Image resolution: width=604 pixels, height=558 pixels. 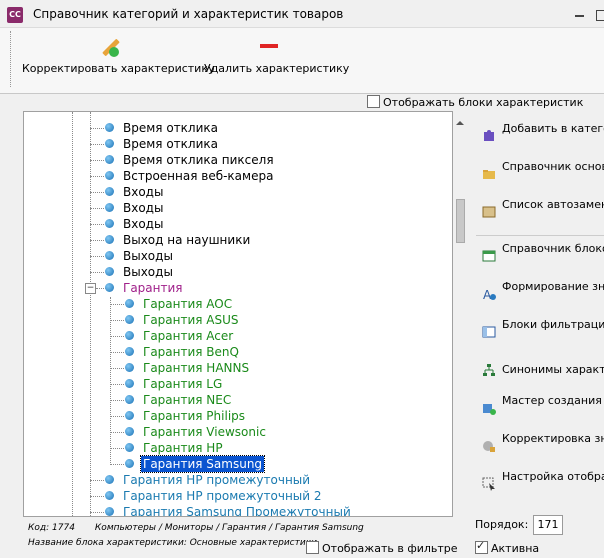 I want to click on tree-line-level2, so click(x=110, y=381).